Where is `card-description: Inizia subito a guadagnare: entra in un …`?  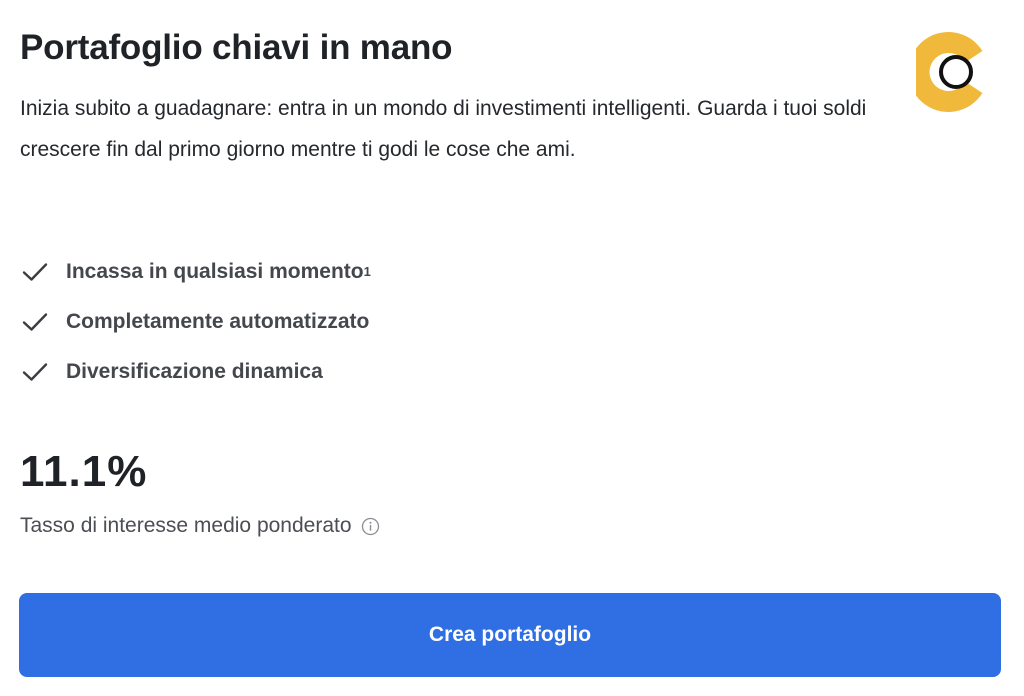 card-description: Inizia subito a guadagnare: entra in un … is located at coordinates (443, 129).